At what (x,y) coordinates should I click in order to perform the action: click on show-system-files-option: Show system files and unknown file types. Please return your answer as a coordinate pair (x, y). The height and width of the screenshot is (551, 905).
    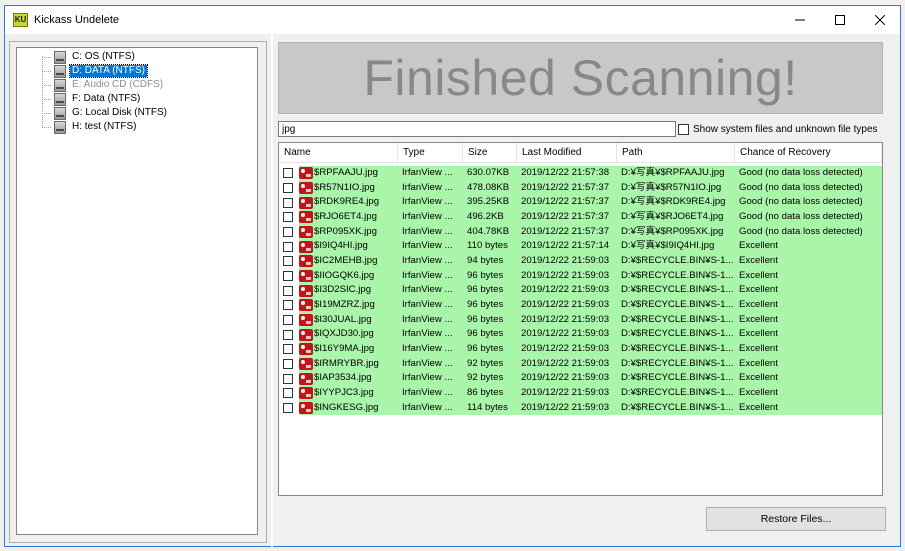
    Looking at the image, I should click on (778, 129).